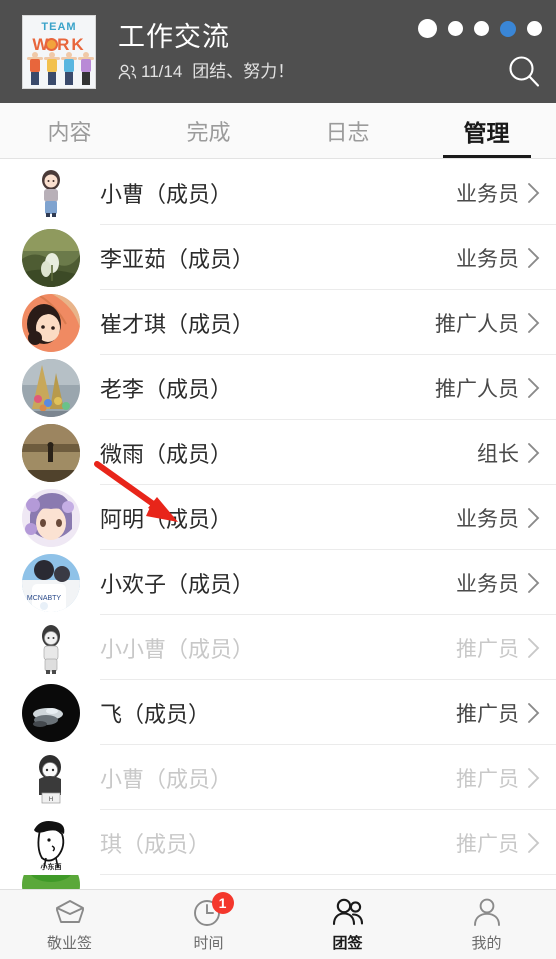 The image size is (556, 959). I want to click on member-name: 崔才琪（成员）, so click(177, 324).